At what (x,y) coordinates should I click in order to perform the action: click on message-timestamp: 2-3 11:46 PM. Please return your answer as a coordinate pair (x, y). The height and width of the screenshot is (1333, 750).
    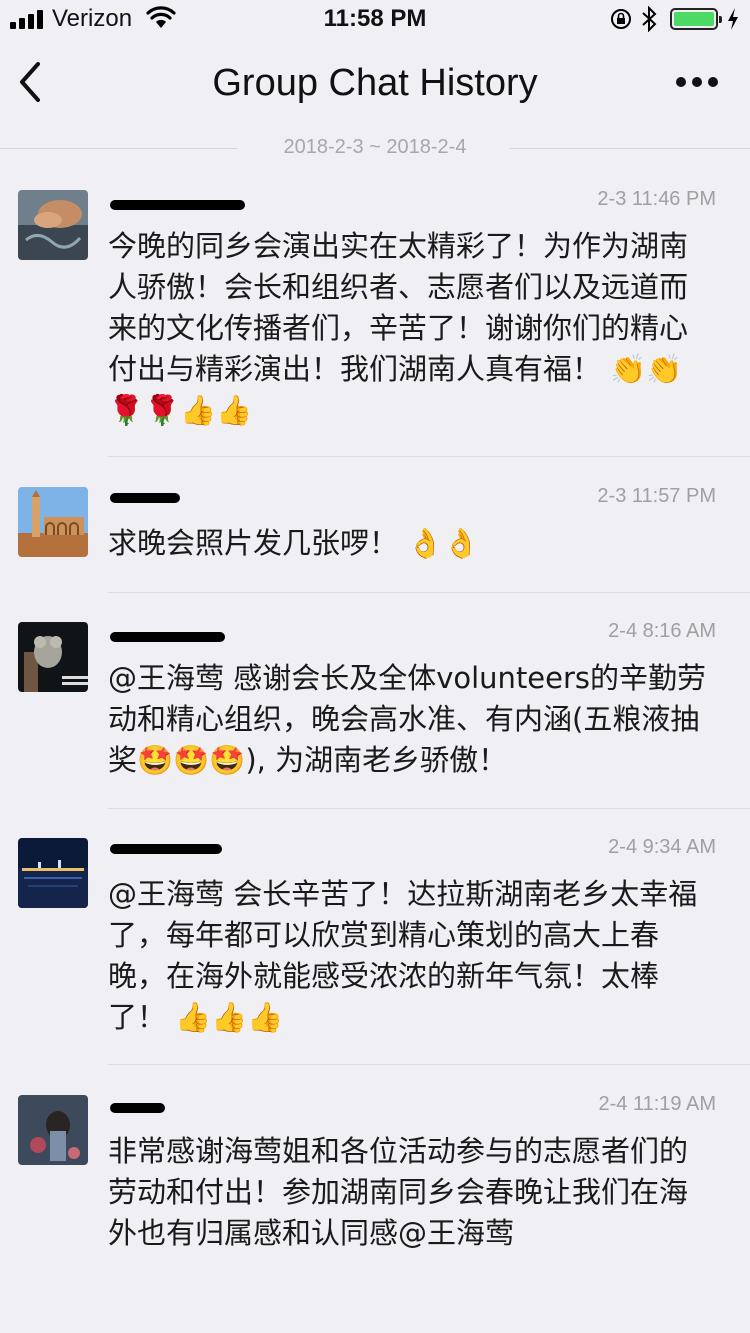
    Looking at the image, I should click on (656, 199).